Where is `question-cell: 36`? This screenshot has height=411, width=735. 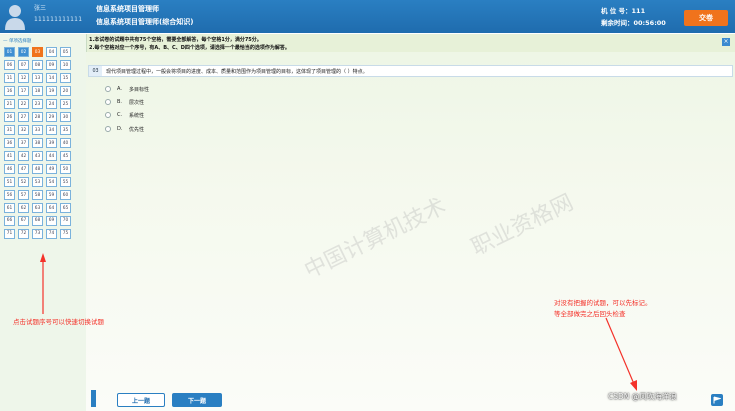 question-cell: 36 is located at coordinates (9, 143).